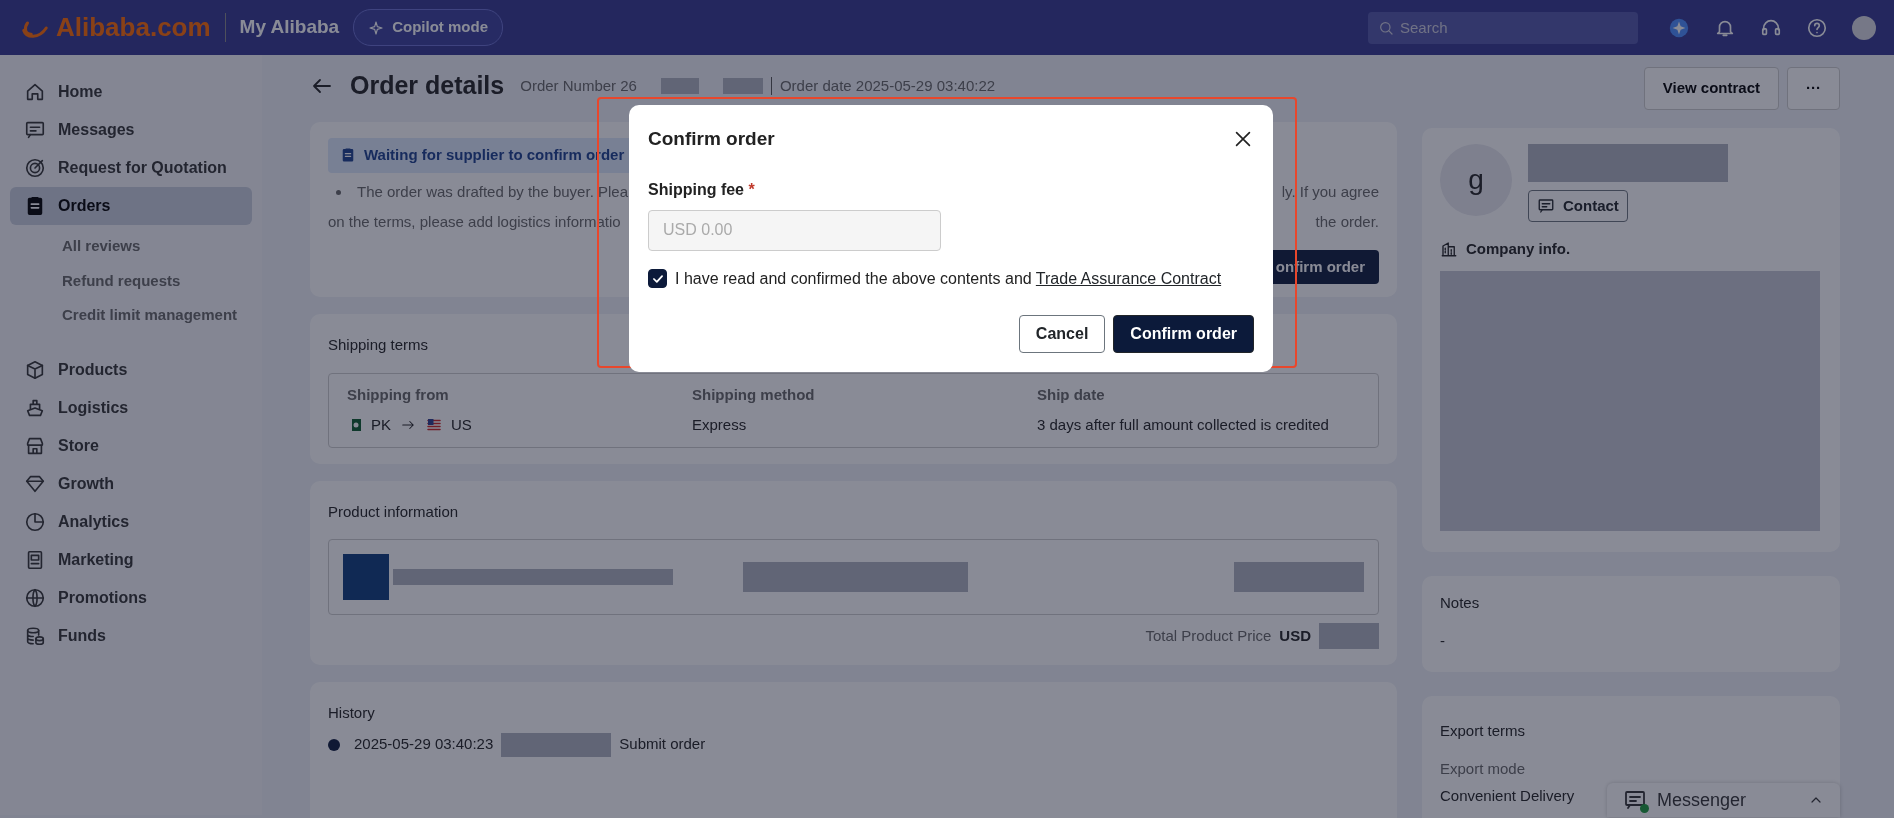 The image size is (1894, 818). What do you see at coordinates (35, 597) in the screenshot?
I see `globe-icon` at bounding box center [35, 597].